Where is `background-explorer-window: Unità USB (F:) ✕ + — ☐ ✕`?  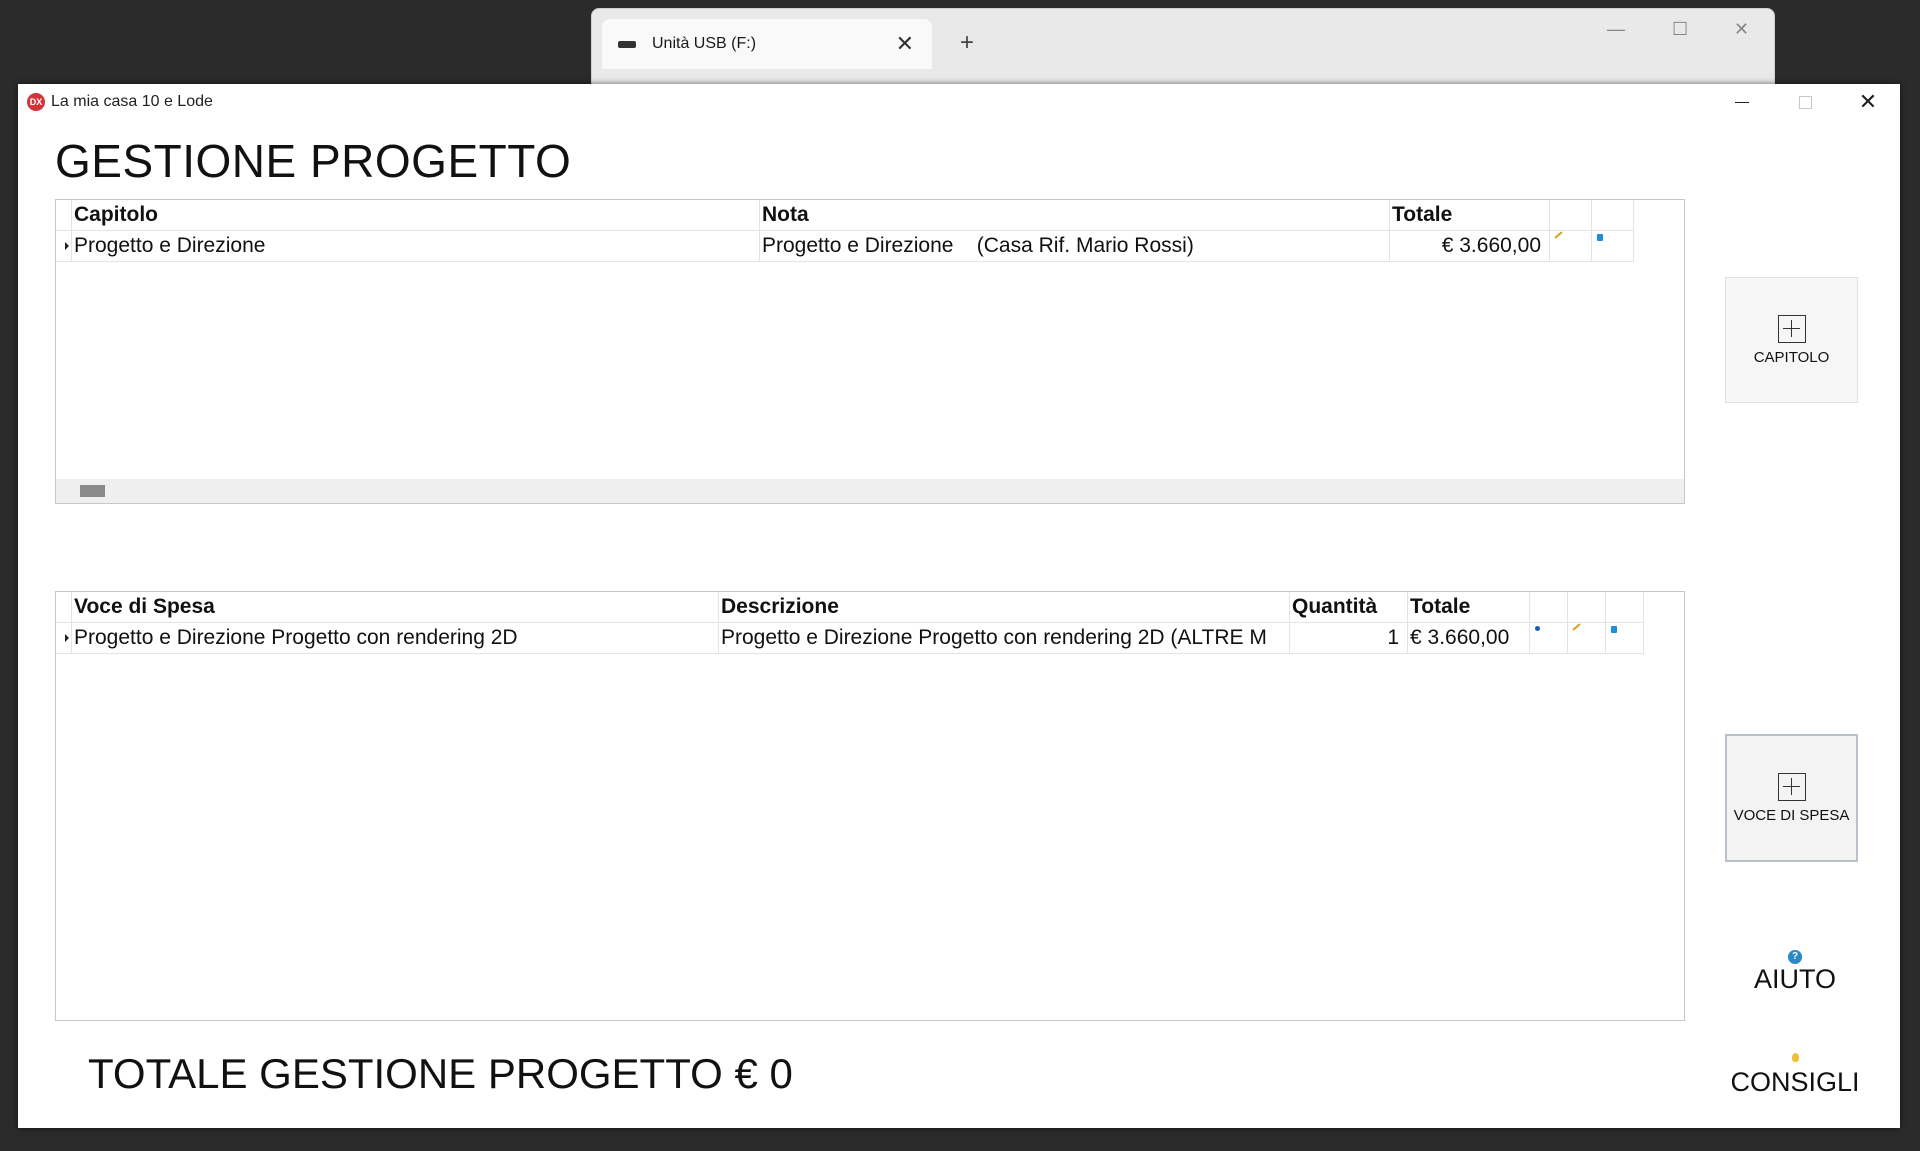
background-explorer-window: Unità USB (F:) ✕ + — ☐ ✕ is located at coordinates (1183, 49).